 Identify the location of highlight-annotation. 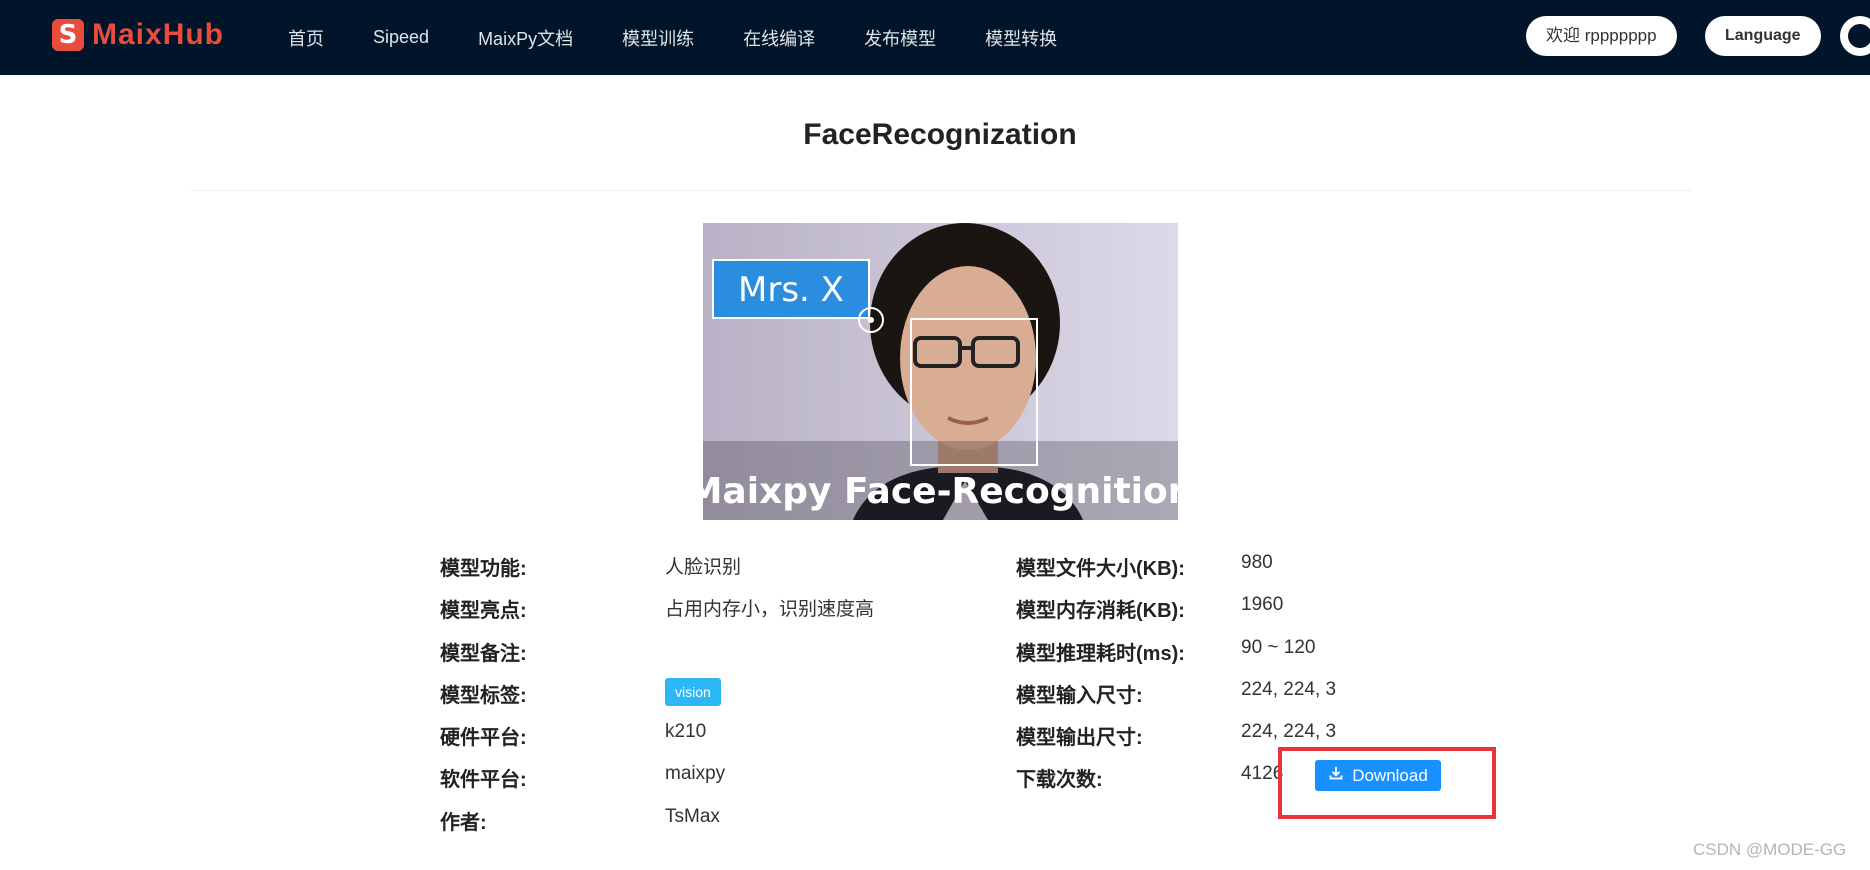
(1387, 783).